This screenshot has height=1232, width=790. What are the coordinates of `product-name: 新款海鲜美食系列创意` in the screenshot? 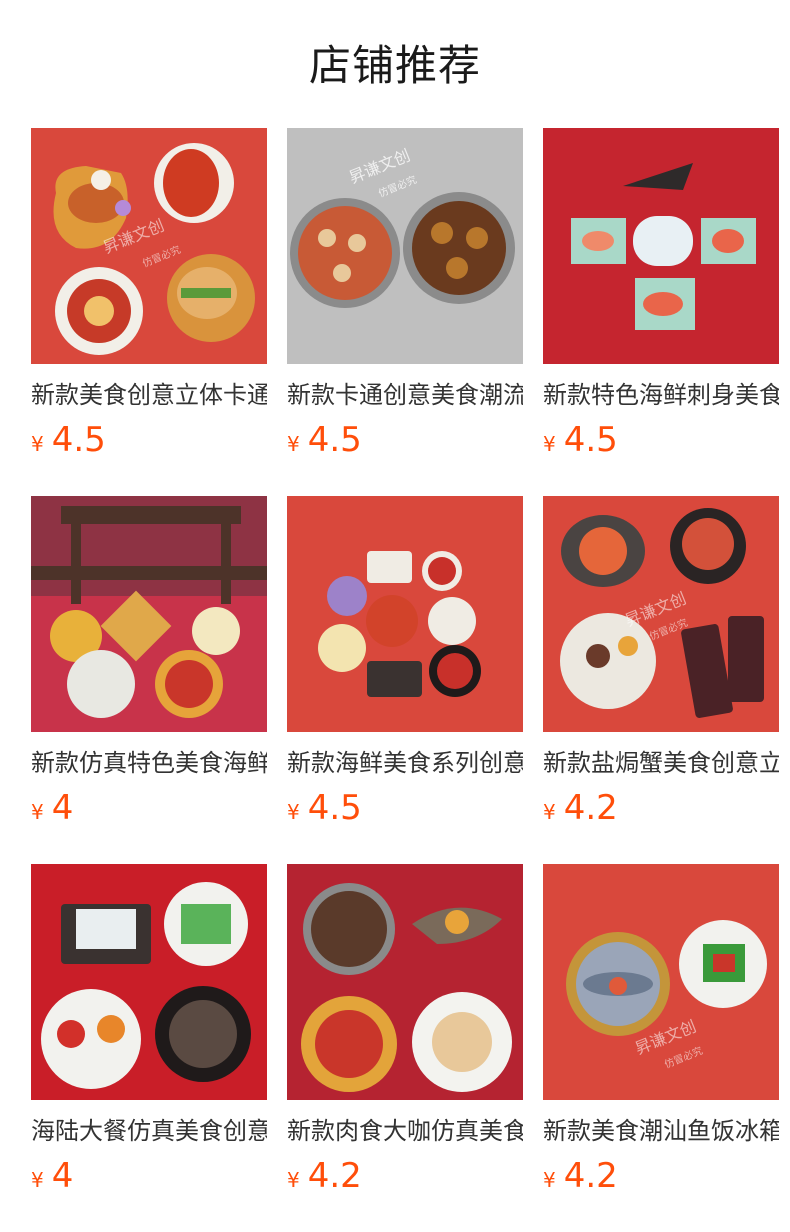 It's located at (405, 763).